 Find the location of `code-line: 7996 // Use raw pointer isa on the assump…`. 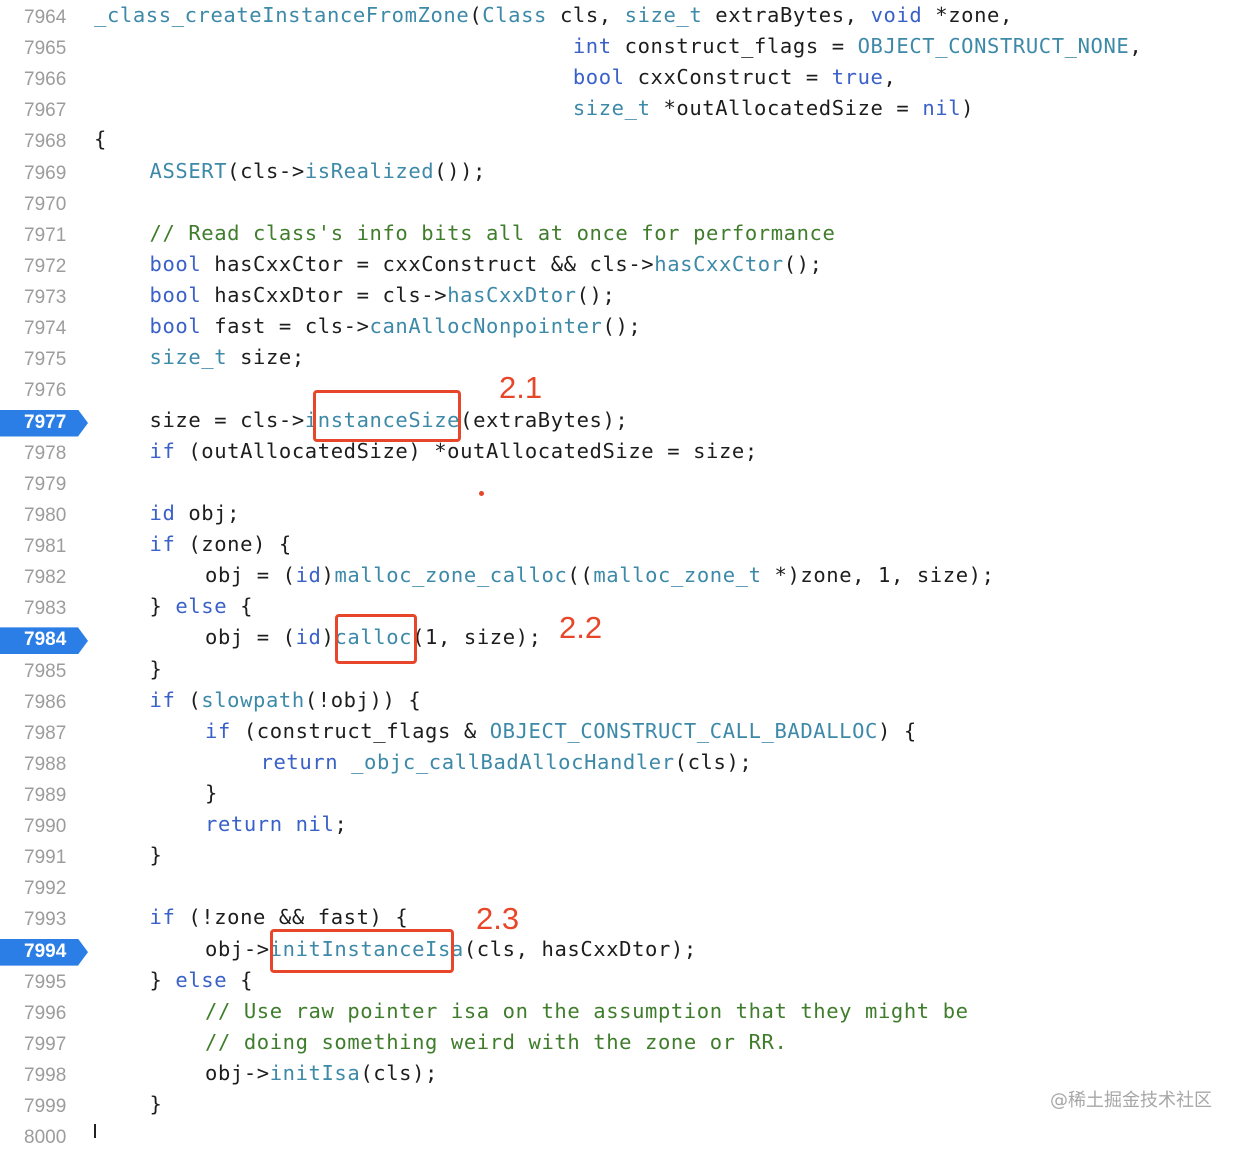

code-line: 7996 // Use raw pointer isa on the assump… is located at coordinates (620, 1013).